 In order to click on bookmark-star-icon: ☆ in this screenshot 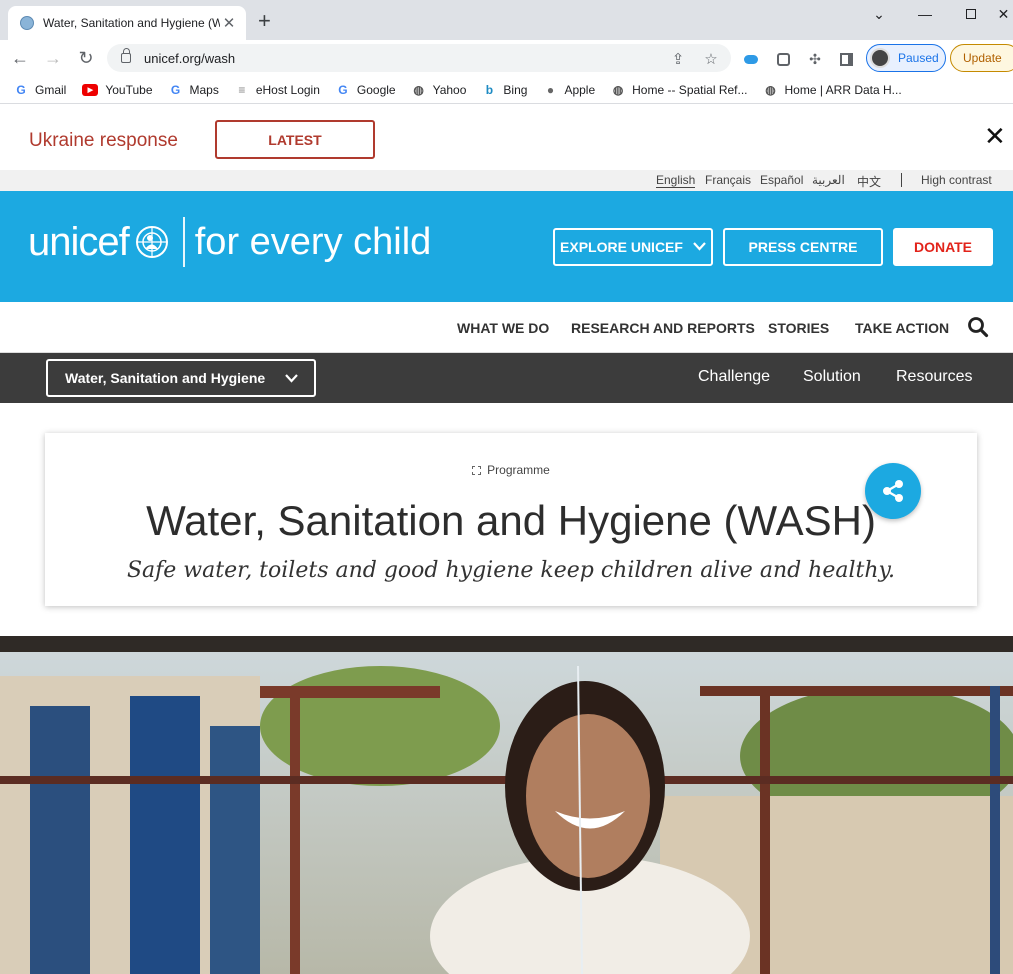, I will do `click(711, 59)`.